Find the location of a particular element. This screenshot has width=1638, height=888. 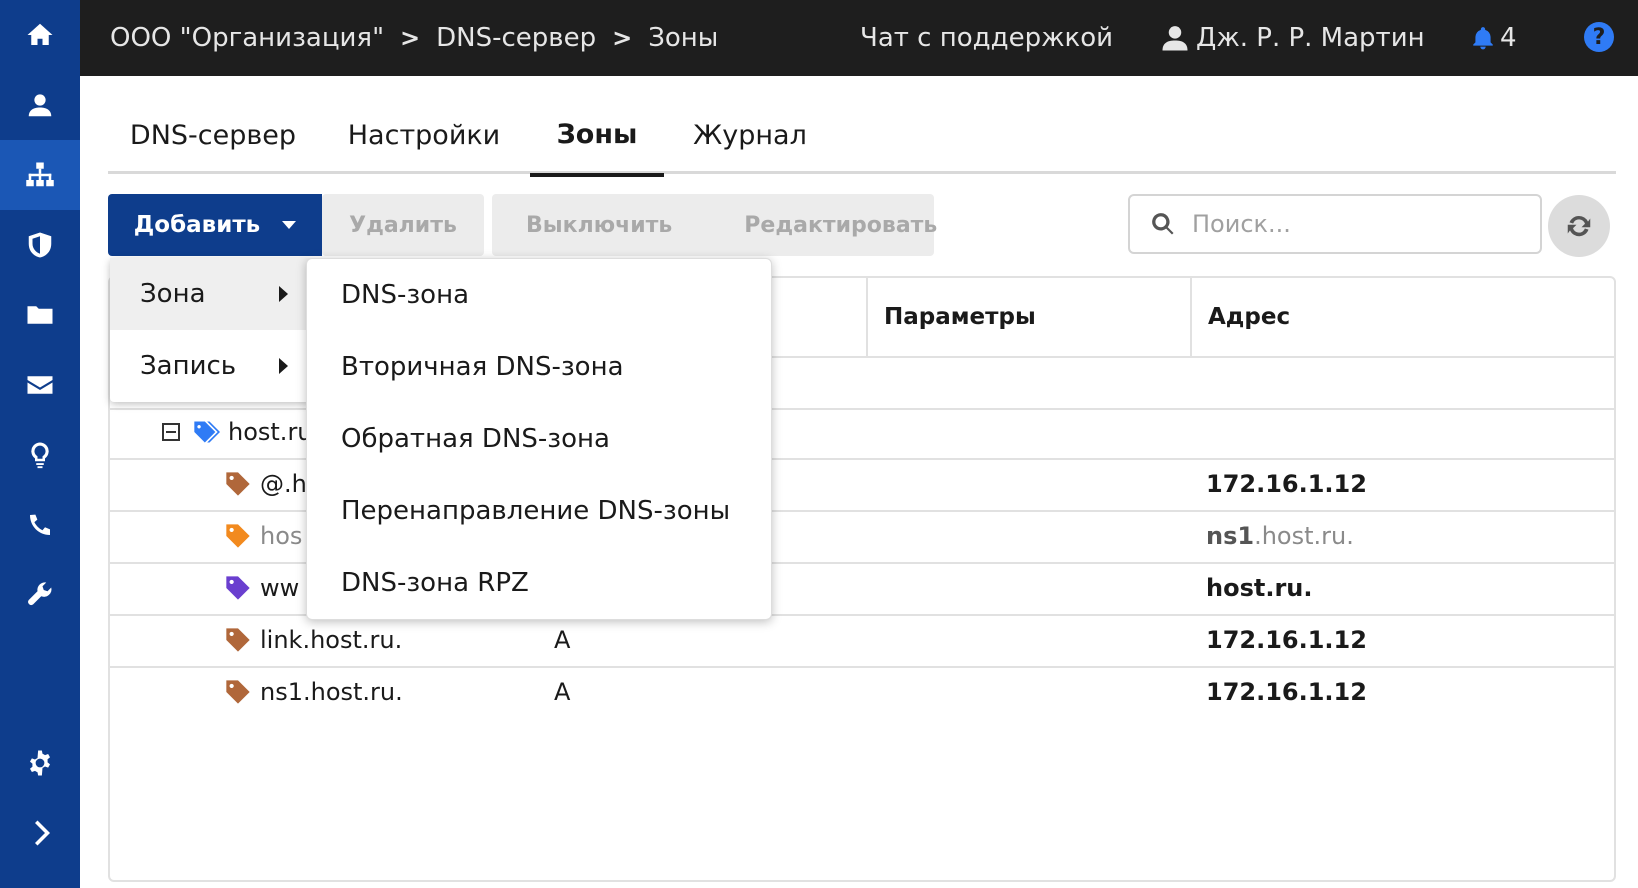

row-name: link.host.ru. is located at coordinates (331, 640).